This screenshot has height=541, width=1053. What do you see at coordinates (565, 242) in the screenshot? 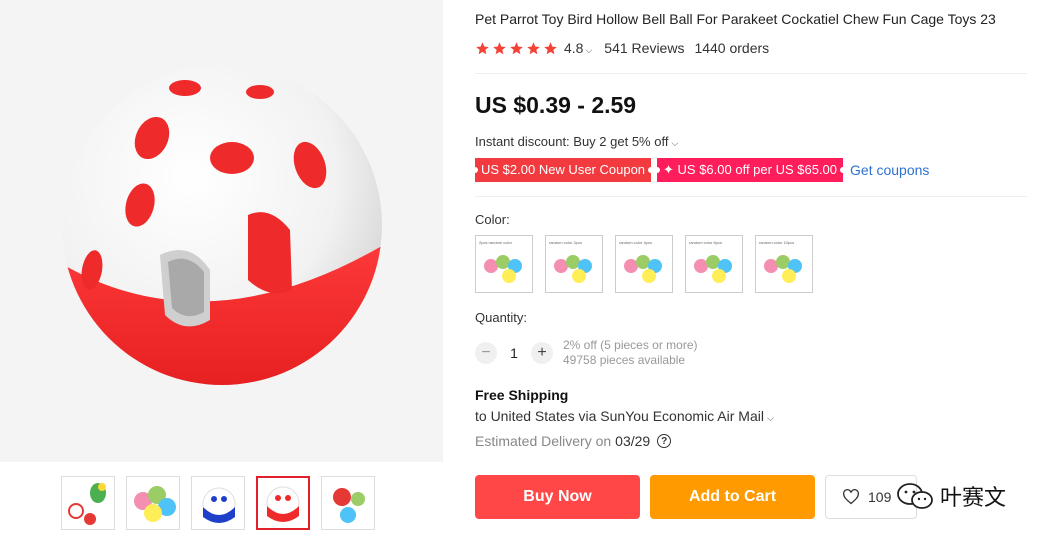
I see `color-option-label: random color 2pcs` at bounding box center [565, 242].